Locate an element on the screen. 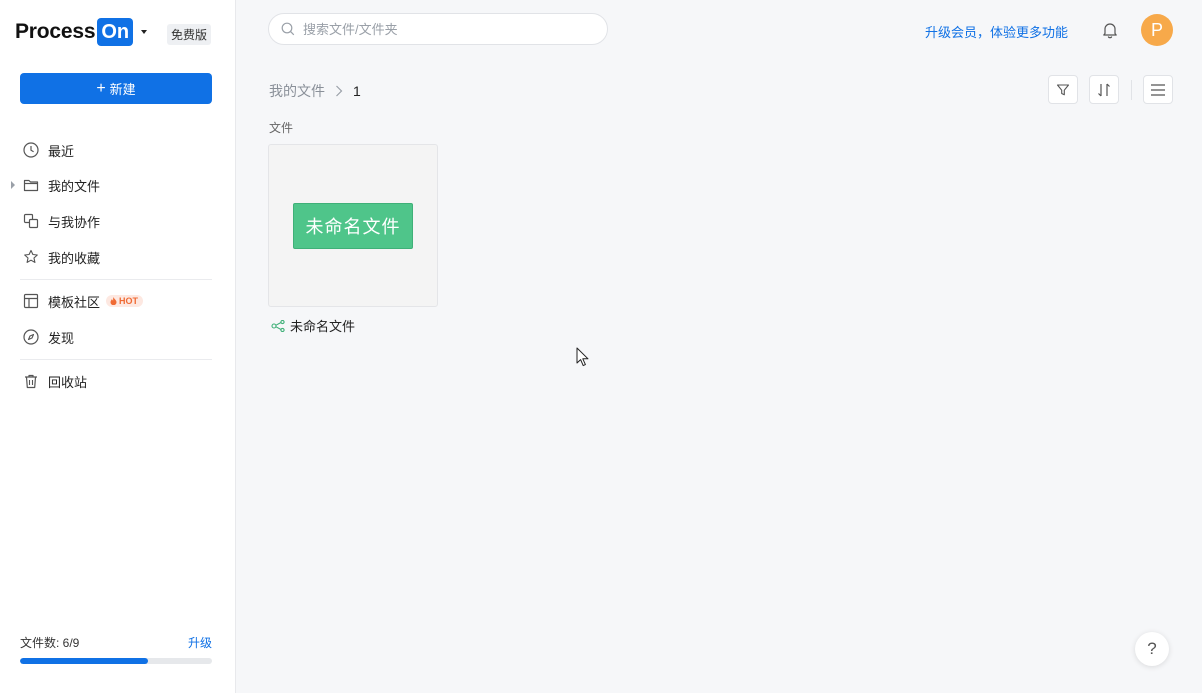 This screenshot has width=1202, height=693. breadcrumb-current: 1 is located at coordinates (357, 91).